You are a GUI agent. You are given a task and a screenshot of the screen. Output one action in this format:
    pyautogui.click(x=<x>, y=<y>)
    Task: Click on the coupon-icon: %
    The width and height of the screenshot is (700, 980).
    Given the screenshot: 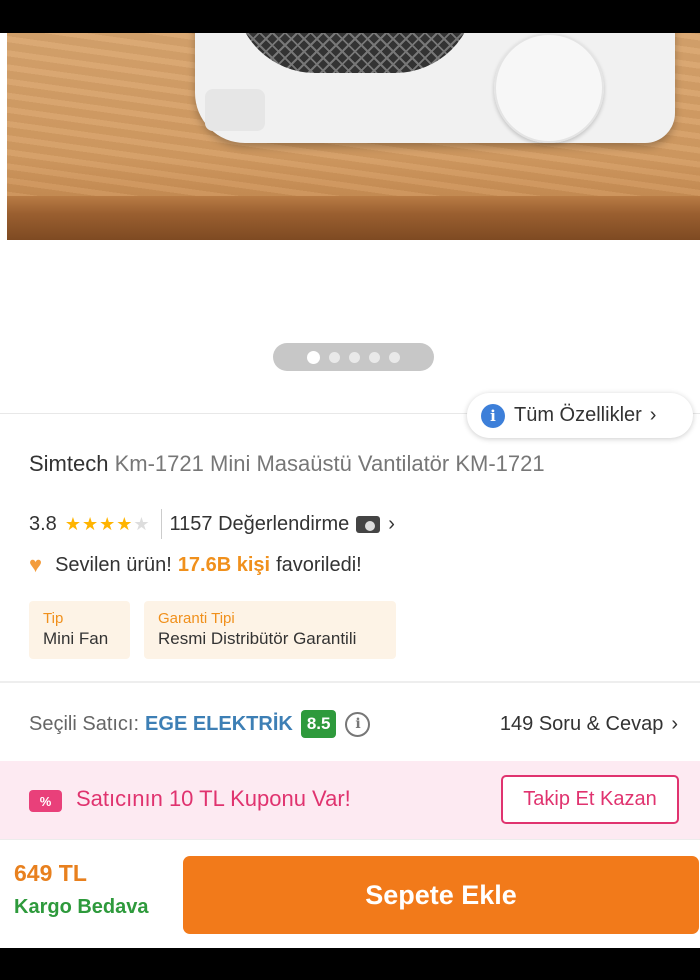 What is the action you would take?
    pyautogui.click(x=45, y=801)
    